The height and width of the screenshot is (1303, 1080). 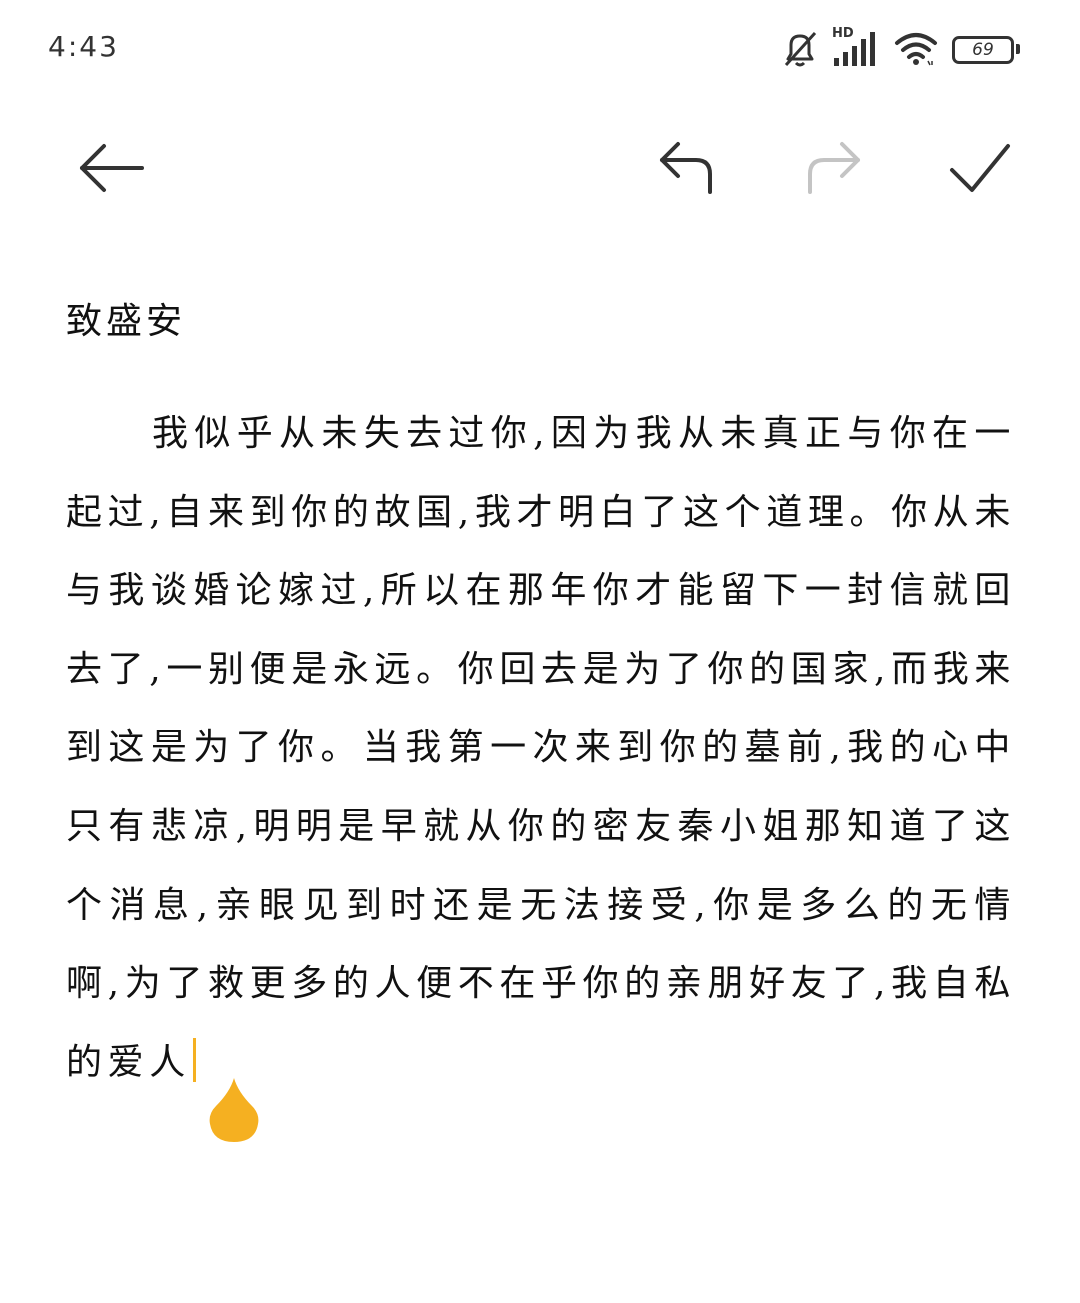 I want to click on editor-toolbar, so click(x=540, y=170).